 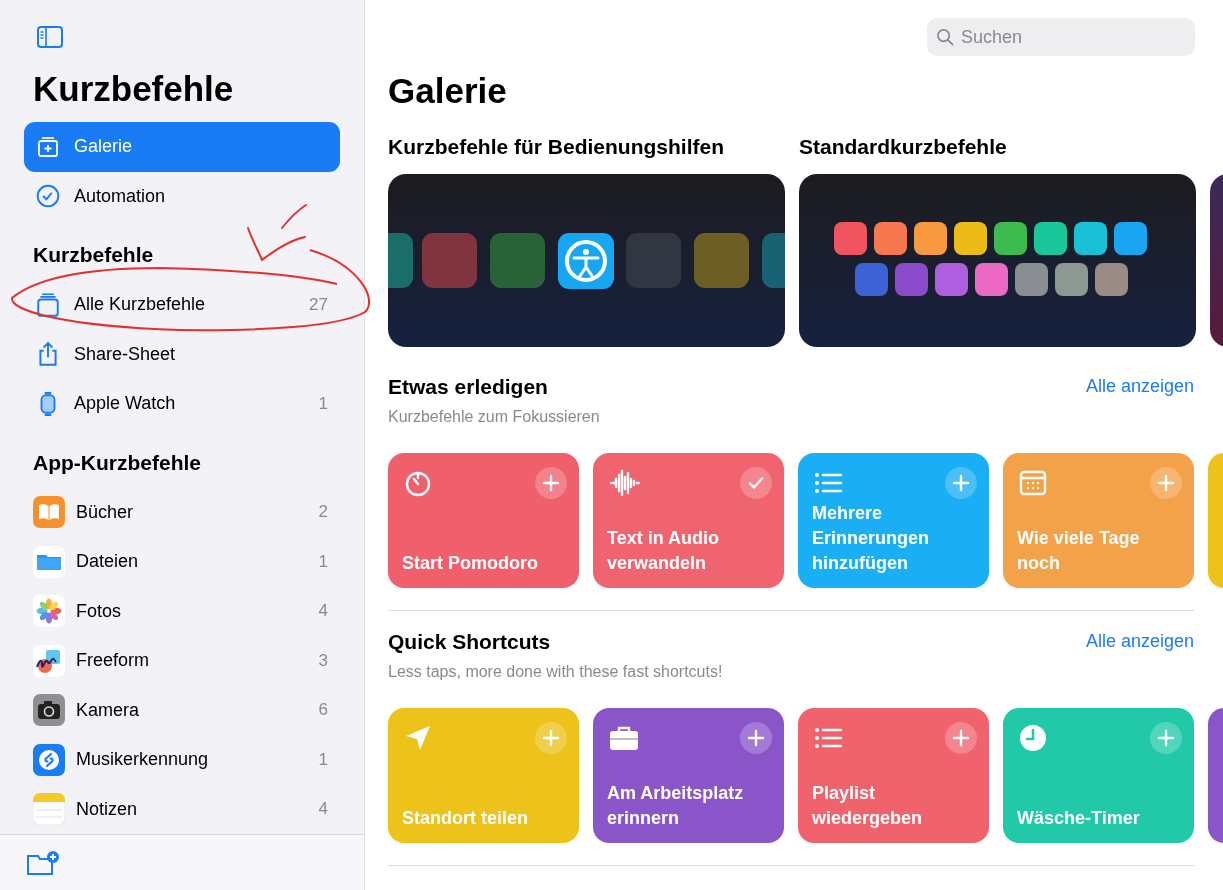 I want to click on page-title: Galerie, so click(x=448, y=91).